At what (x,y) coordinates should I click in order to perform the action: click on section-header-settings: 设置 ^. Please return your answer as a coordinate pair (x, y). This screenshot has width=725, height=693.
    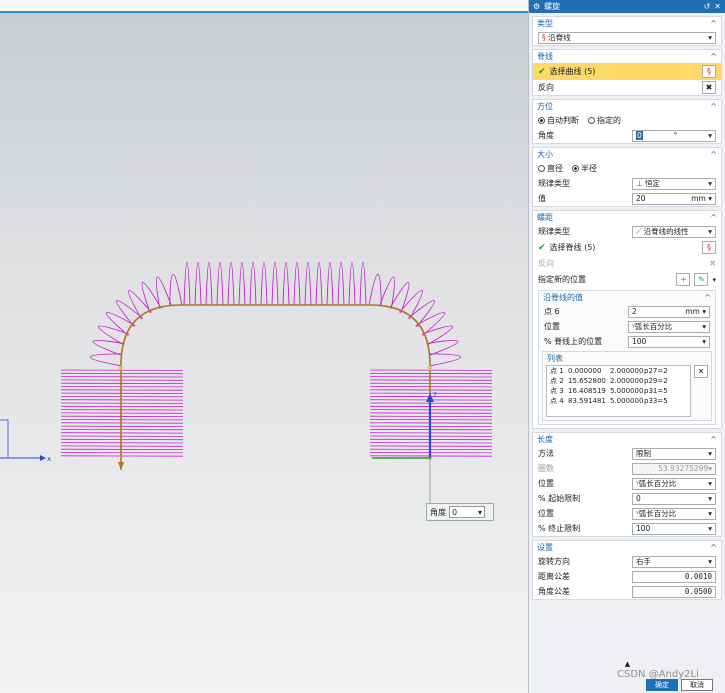
    Looking at the image, I should click on (627, 547).